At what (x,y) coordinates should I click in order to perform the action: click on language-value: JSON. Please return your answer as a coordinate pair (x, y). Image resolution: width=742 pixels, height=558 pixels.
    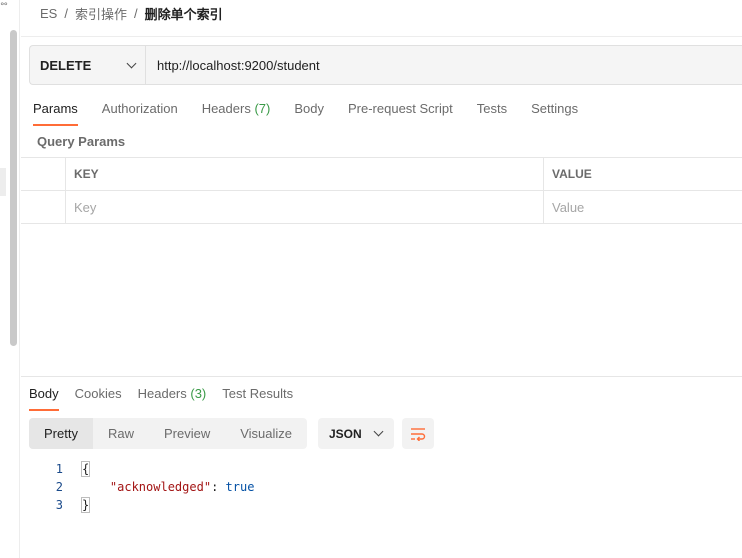
    Looking at the image, I should click on (345, 433).